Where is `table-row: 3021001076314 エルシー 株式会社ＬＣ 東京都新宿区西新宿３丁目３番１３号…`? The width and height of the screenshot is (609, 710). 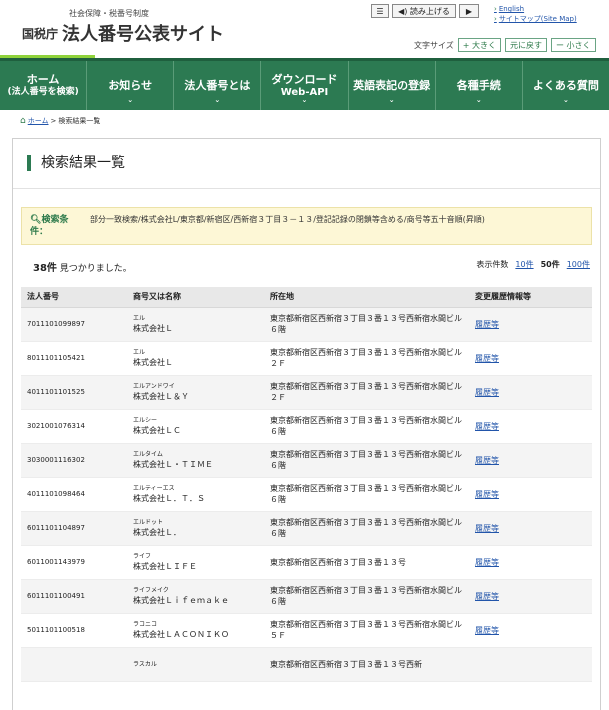
table-row: 3021001076314 エルシー 株式会社ＬＣ 東京都新宿区西新宿３丁目３番１３号… is located at coordinates (306, 426).